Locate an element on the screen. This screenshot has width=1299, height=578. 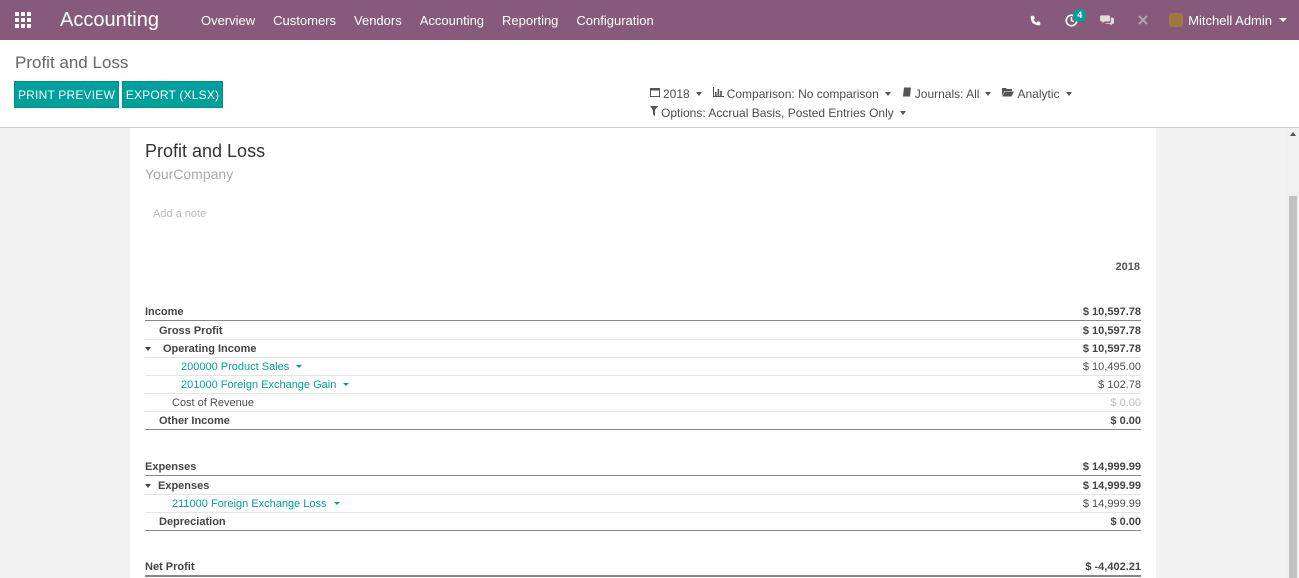
filter-icon is located at coordinates (654, 112).